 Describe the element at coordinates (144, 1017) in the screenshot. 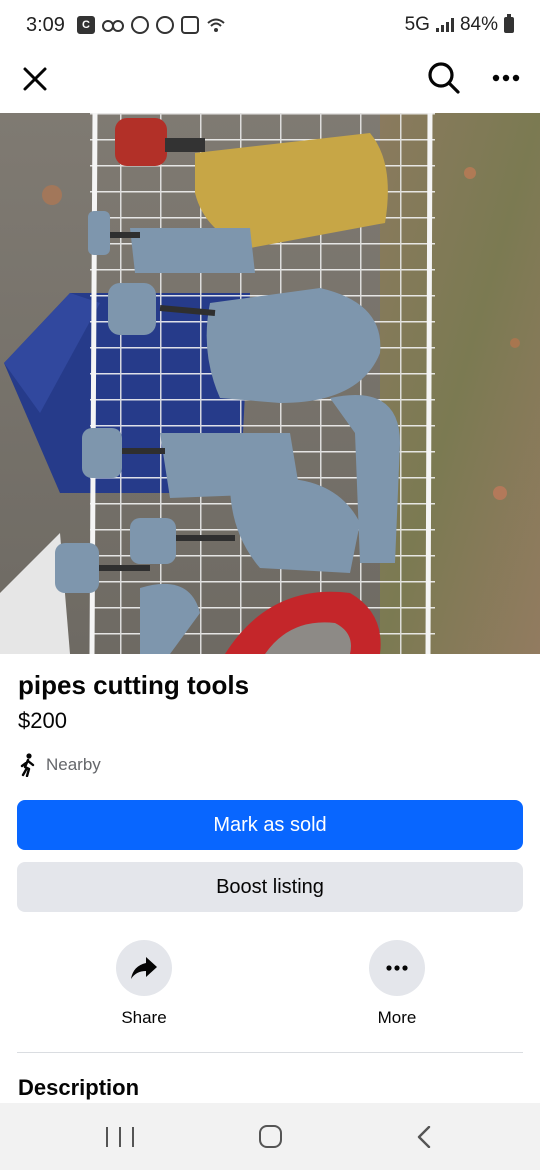

I see `share-label: Share` at that location.